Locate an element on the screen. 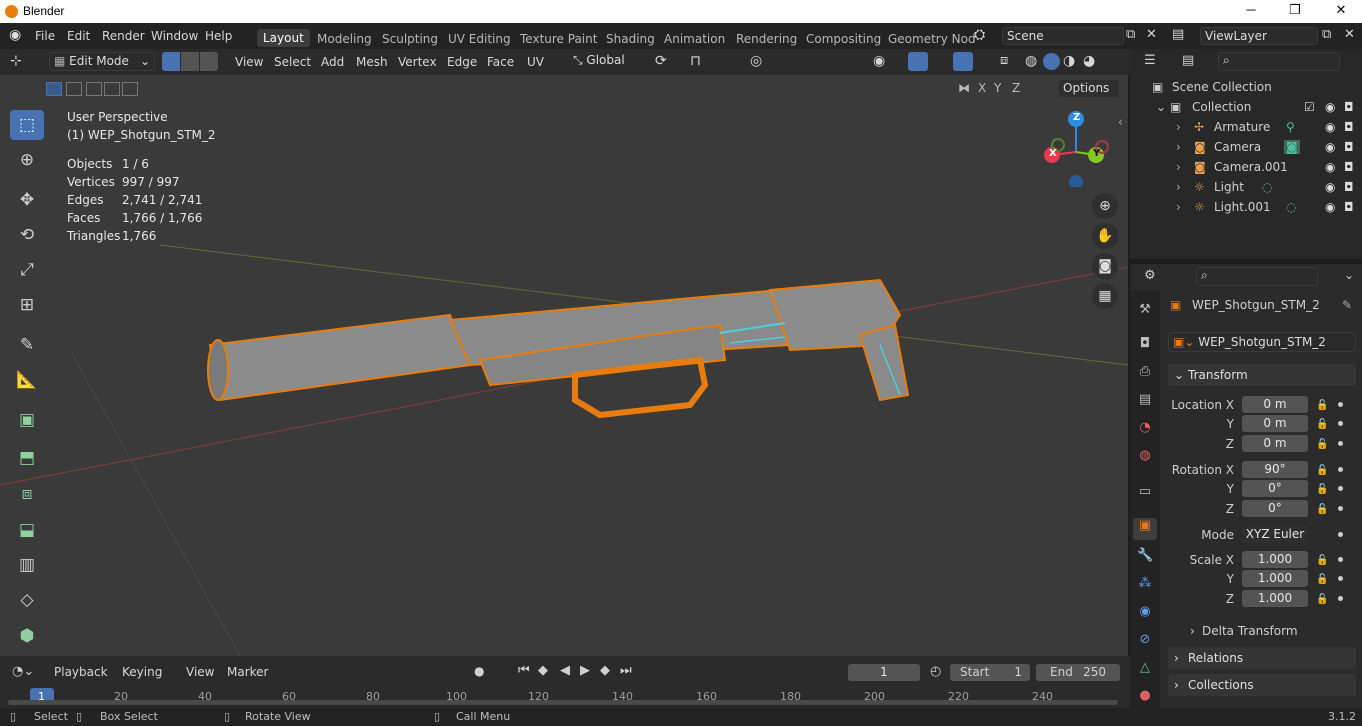  jump-end-icon: ⏭ is located at coordinates (626, 670).